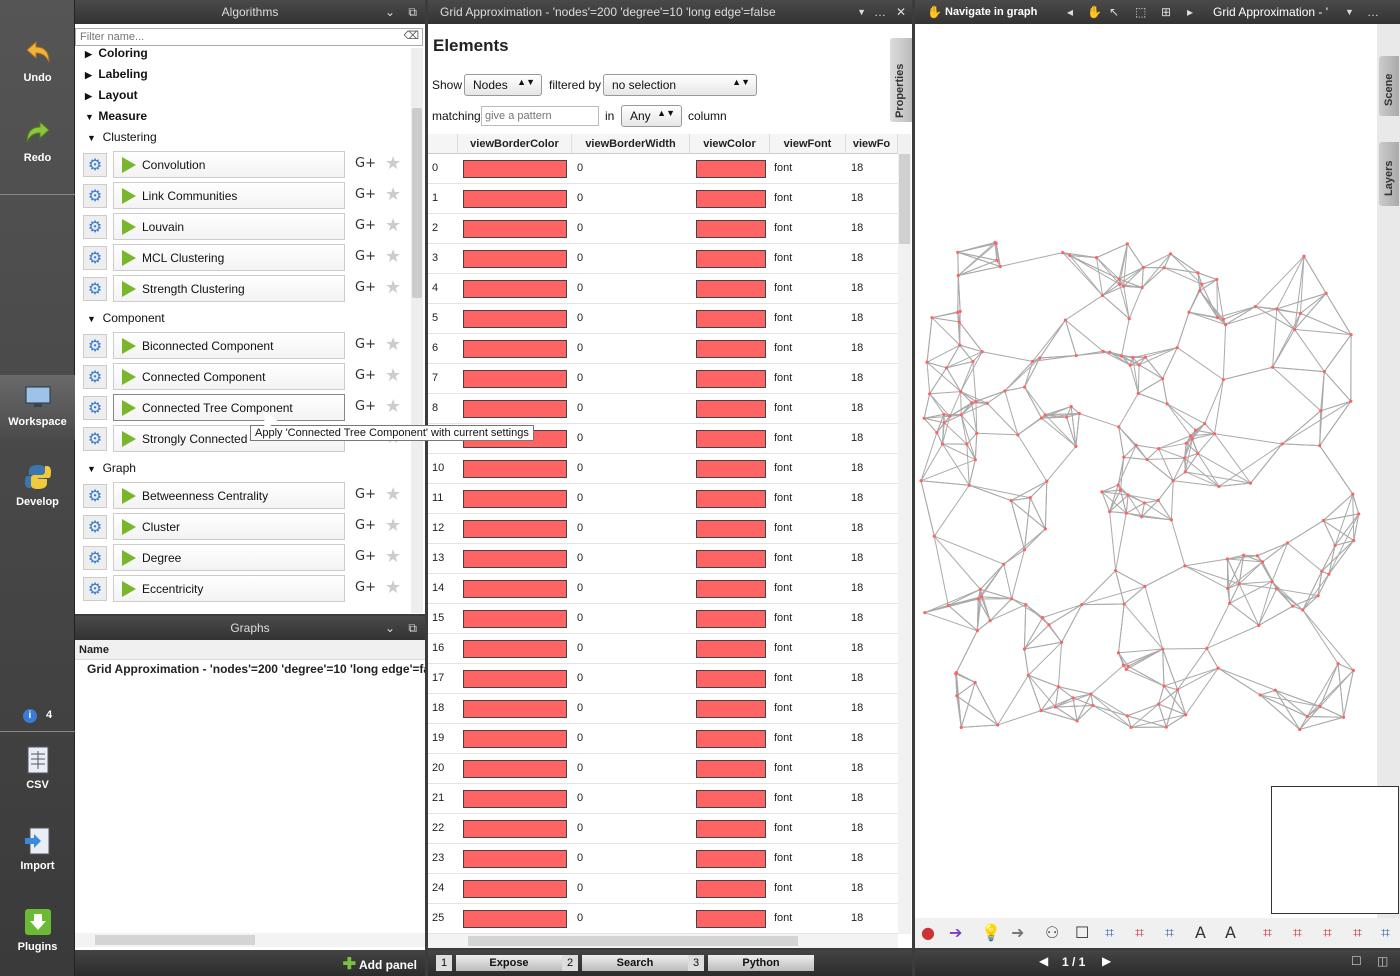  I want to click on redo-button: Redo, so click(37, 141).